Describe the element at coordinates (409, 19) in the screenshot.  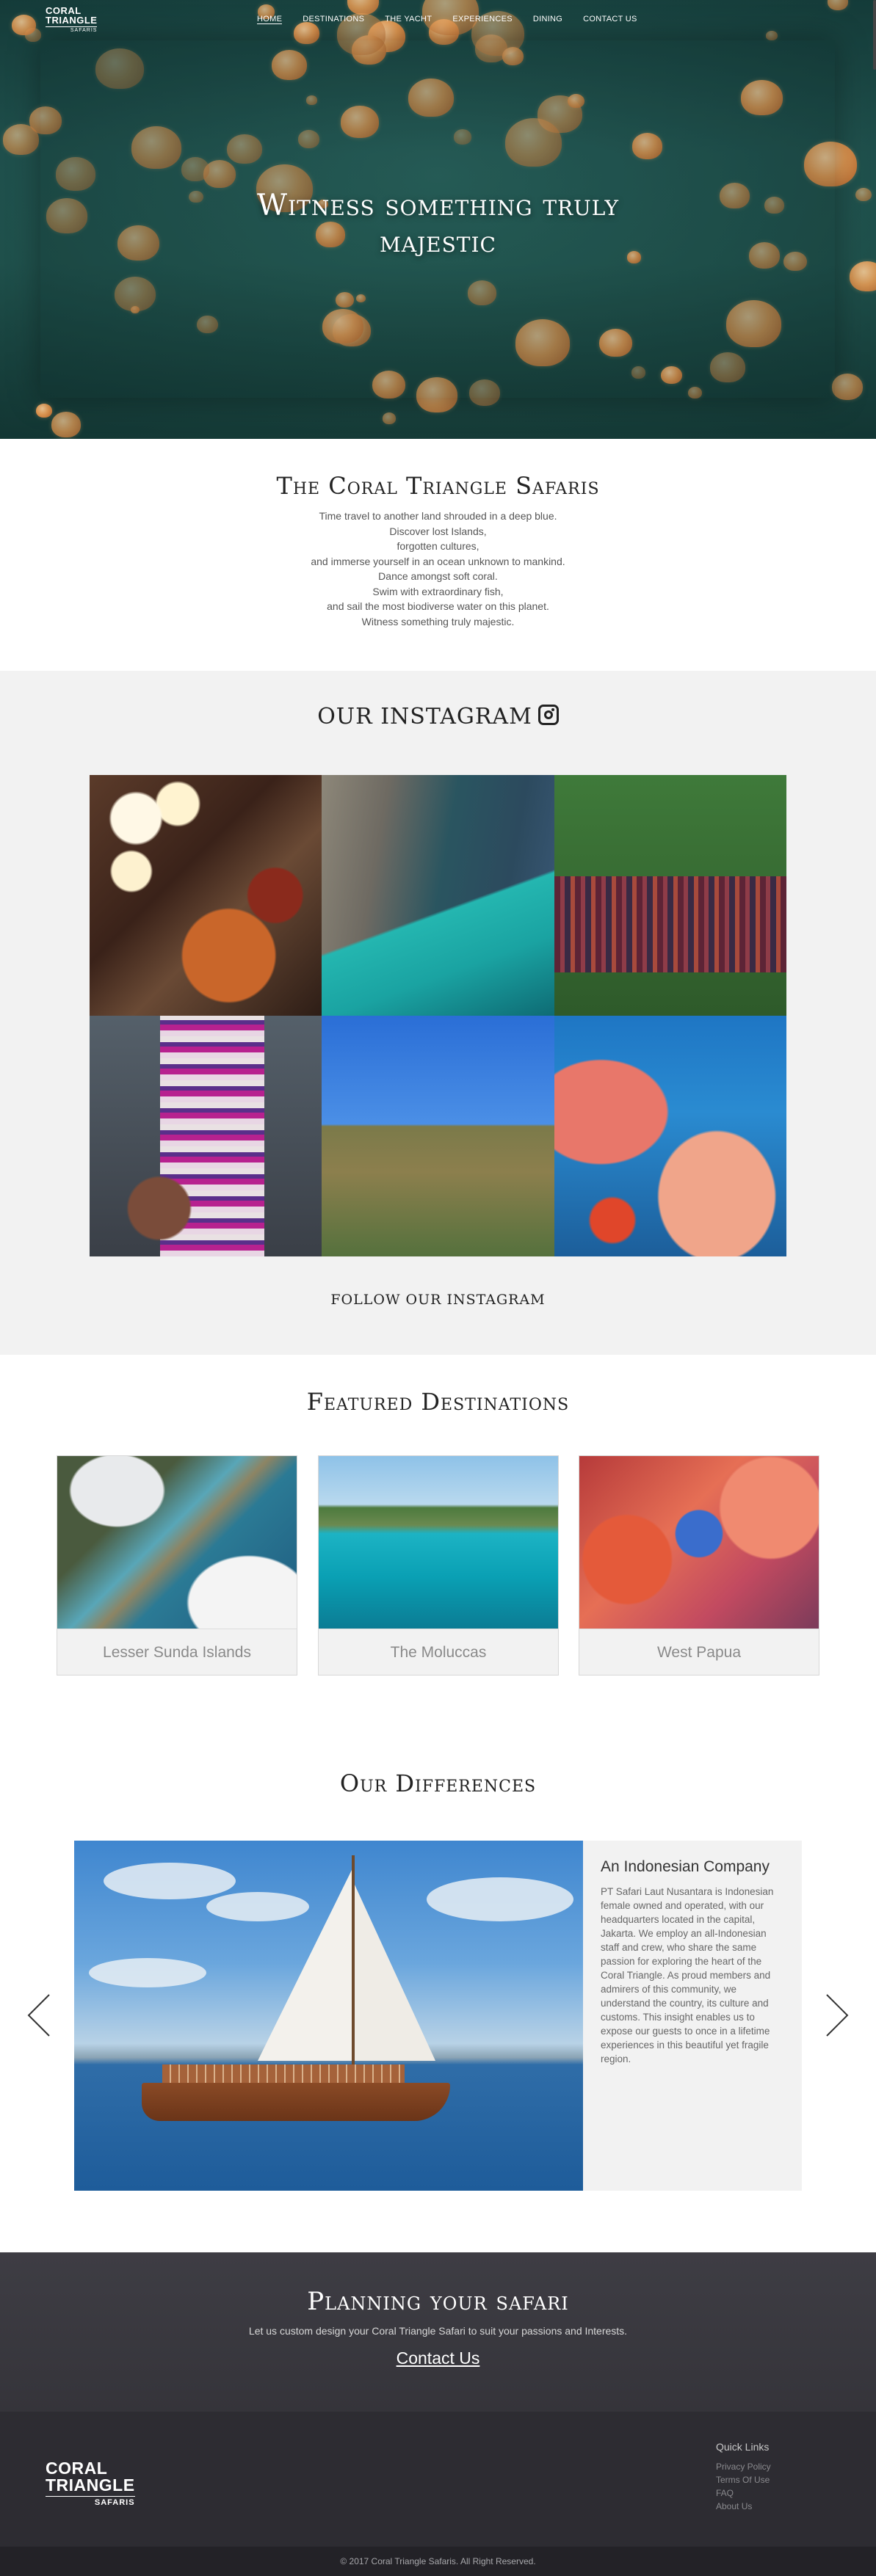
I see `nav-item-the-yacht: THE YACHT` at that location.